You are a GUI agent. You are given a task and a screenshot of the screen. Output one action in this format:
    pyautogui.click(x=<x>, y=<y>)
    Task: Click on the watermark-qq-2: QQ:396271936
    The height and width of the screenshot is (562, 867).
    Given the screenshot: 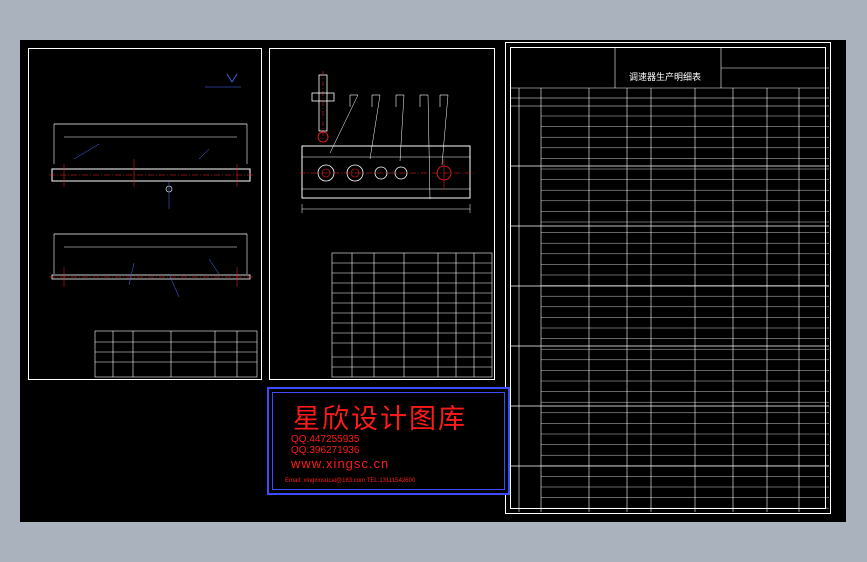 What is the action you would take?
    pyautogui.click(x=325, y=450)
    